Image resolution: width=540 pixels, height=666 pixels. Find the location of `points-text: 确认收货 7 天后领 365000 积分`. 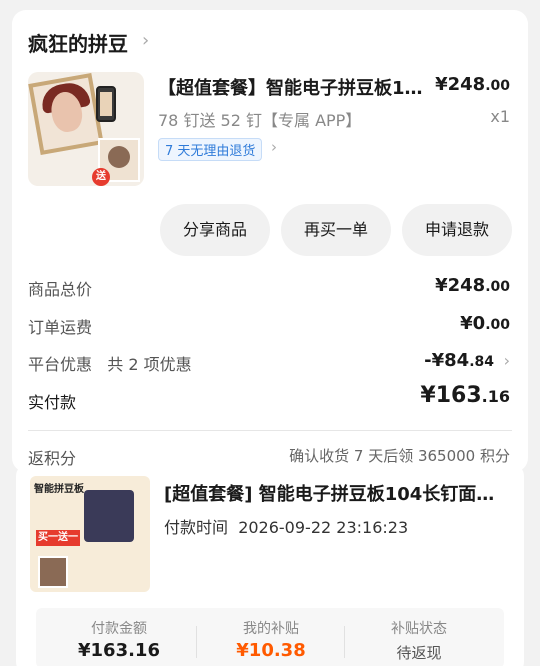

points-text: 确认收货 7 天后领 365000 积分 is located at coordinates (399, 456).